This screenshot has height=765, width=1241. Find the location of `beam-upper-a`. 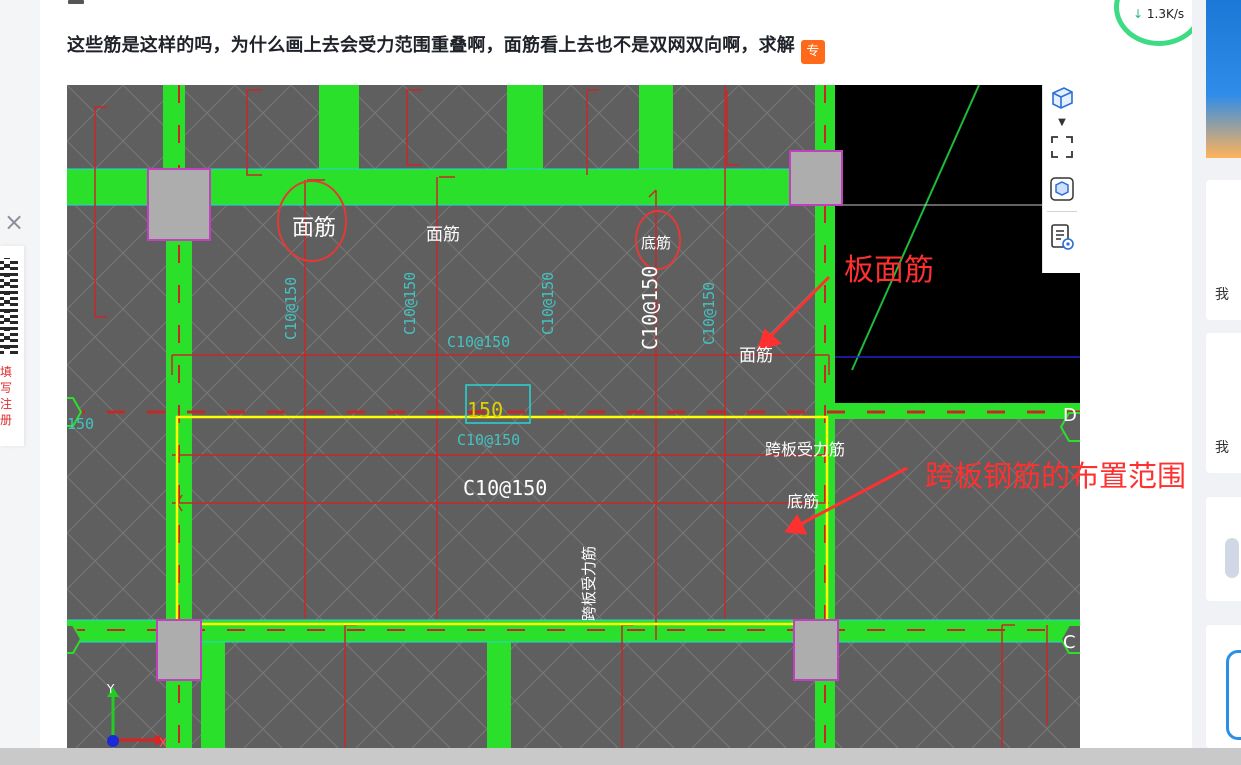

beam-upper-a is located at coordinates (174, 127).